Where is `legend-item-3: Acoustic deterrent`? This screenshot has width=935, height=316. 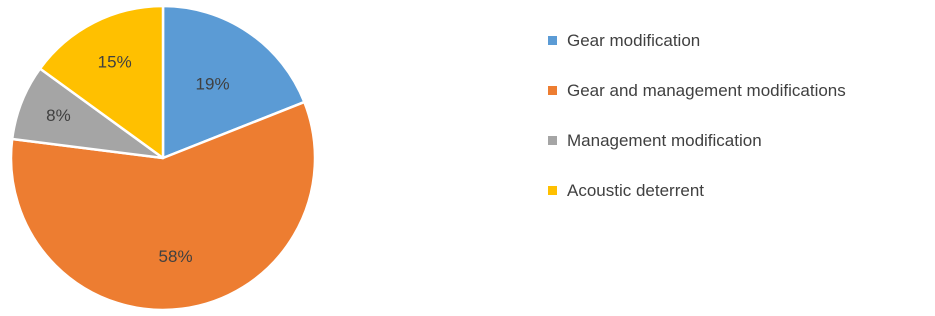
legend-item-3: Acoustic deterrent is located at coordinates (697, 190).